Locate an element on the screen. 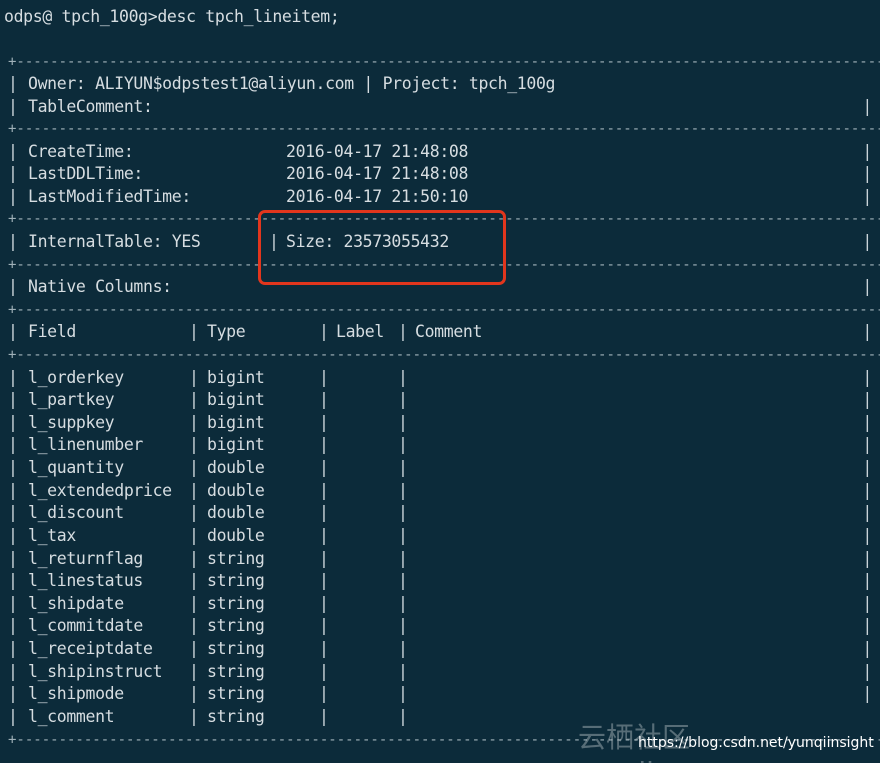  header-label: Label is located at coordinates (360, 331).